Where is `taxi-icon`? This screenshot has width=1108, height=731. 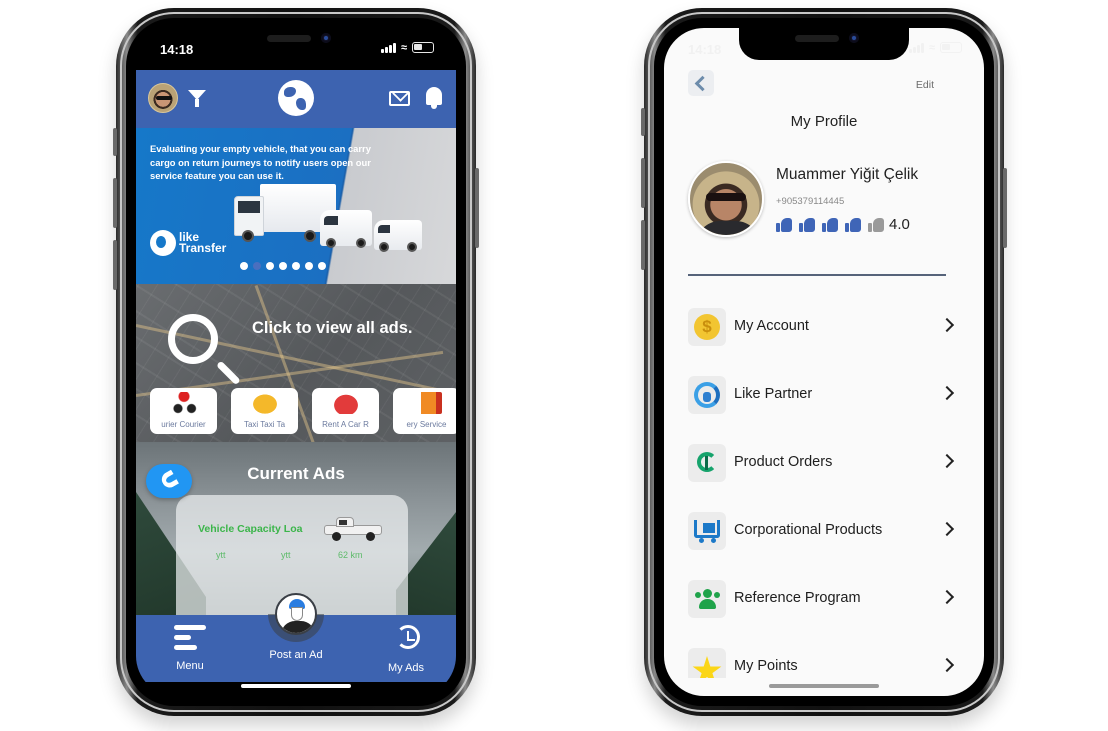 taxi-icon is located at coordinates (264, 403).